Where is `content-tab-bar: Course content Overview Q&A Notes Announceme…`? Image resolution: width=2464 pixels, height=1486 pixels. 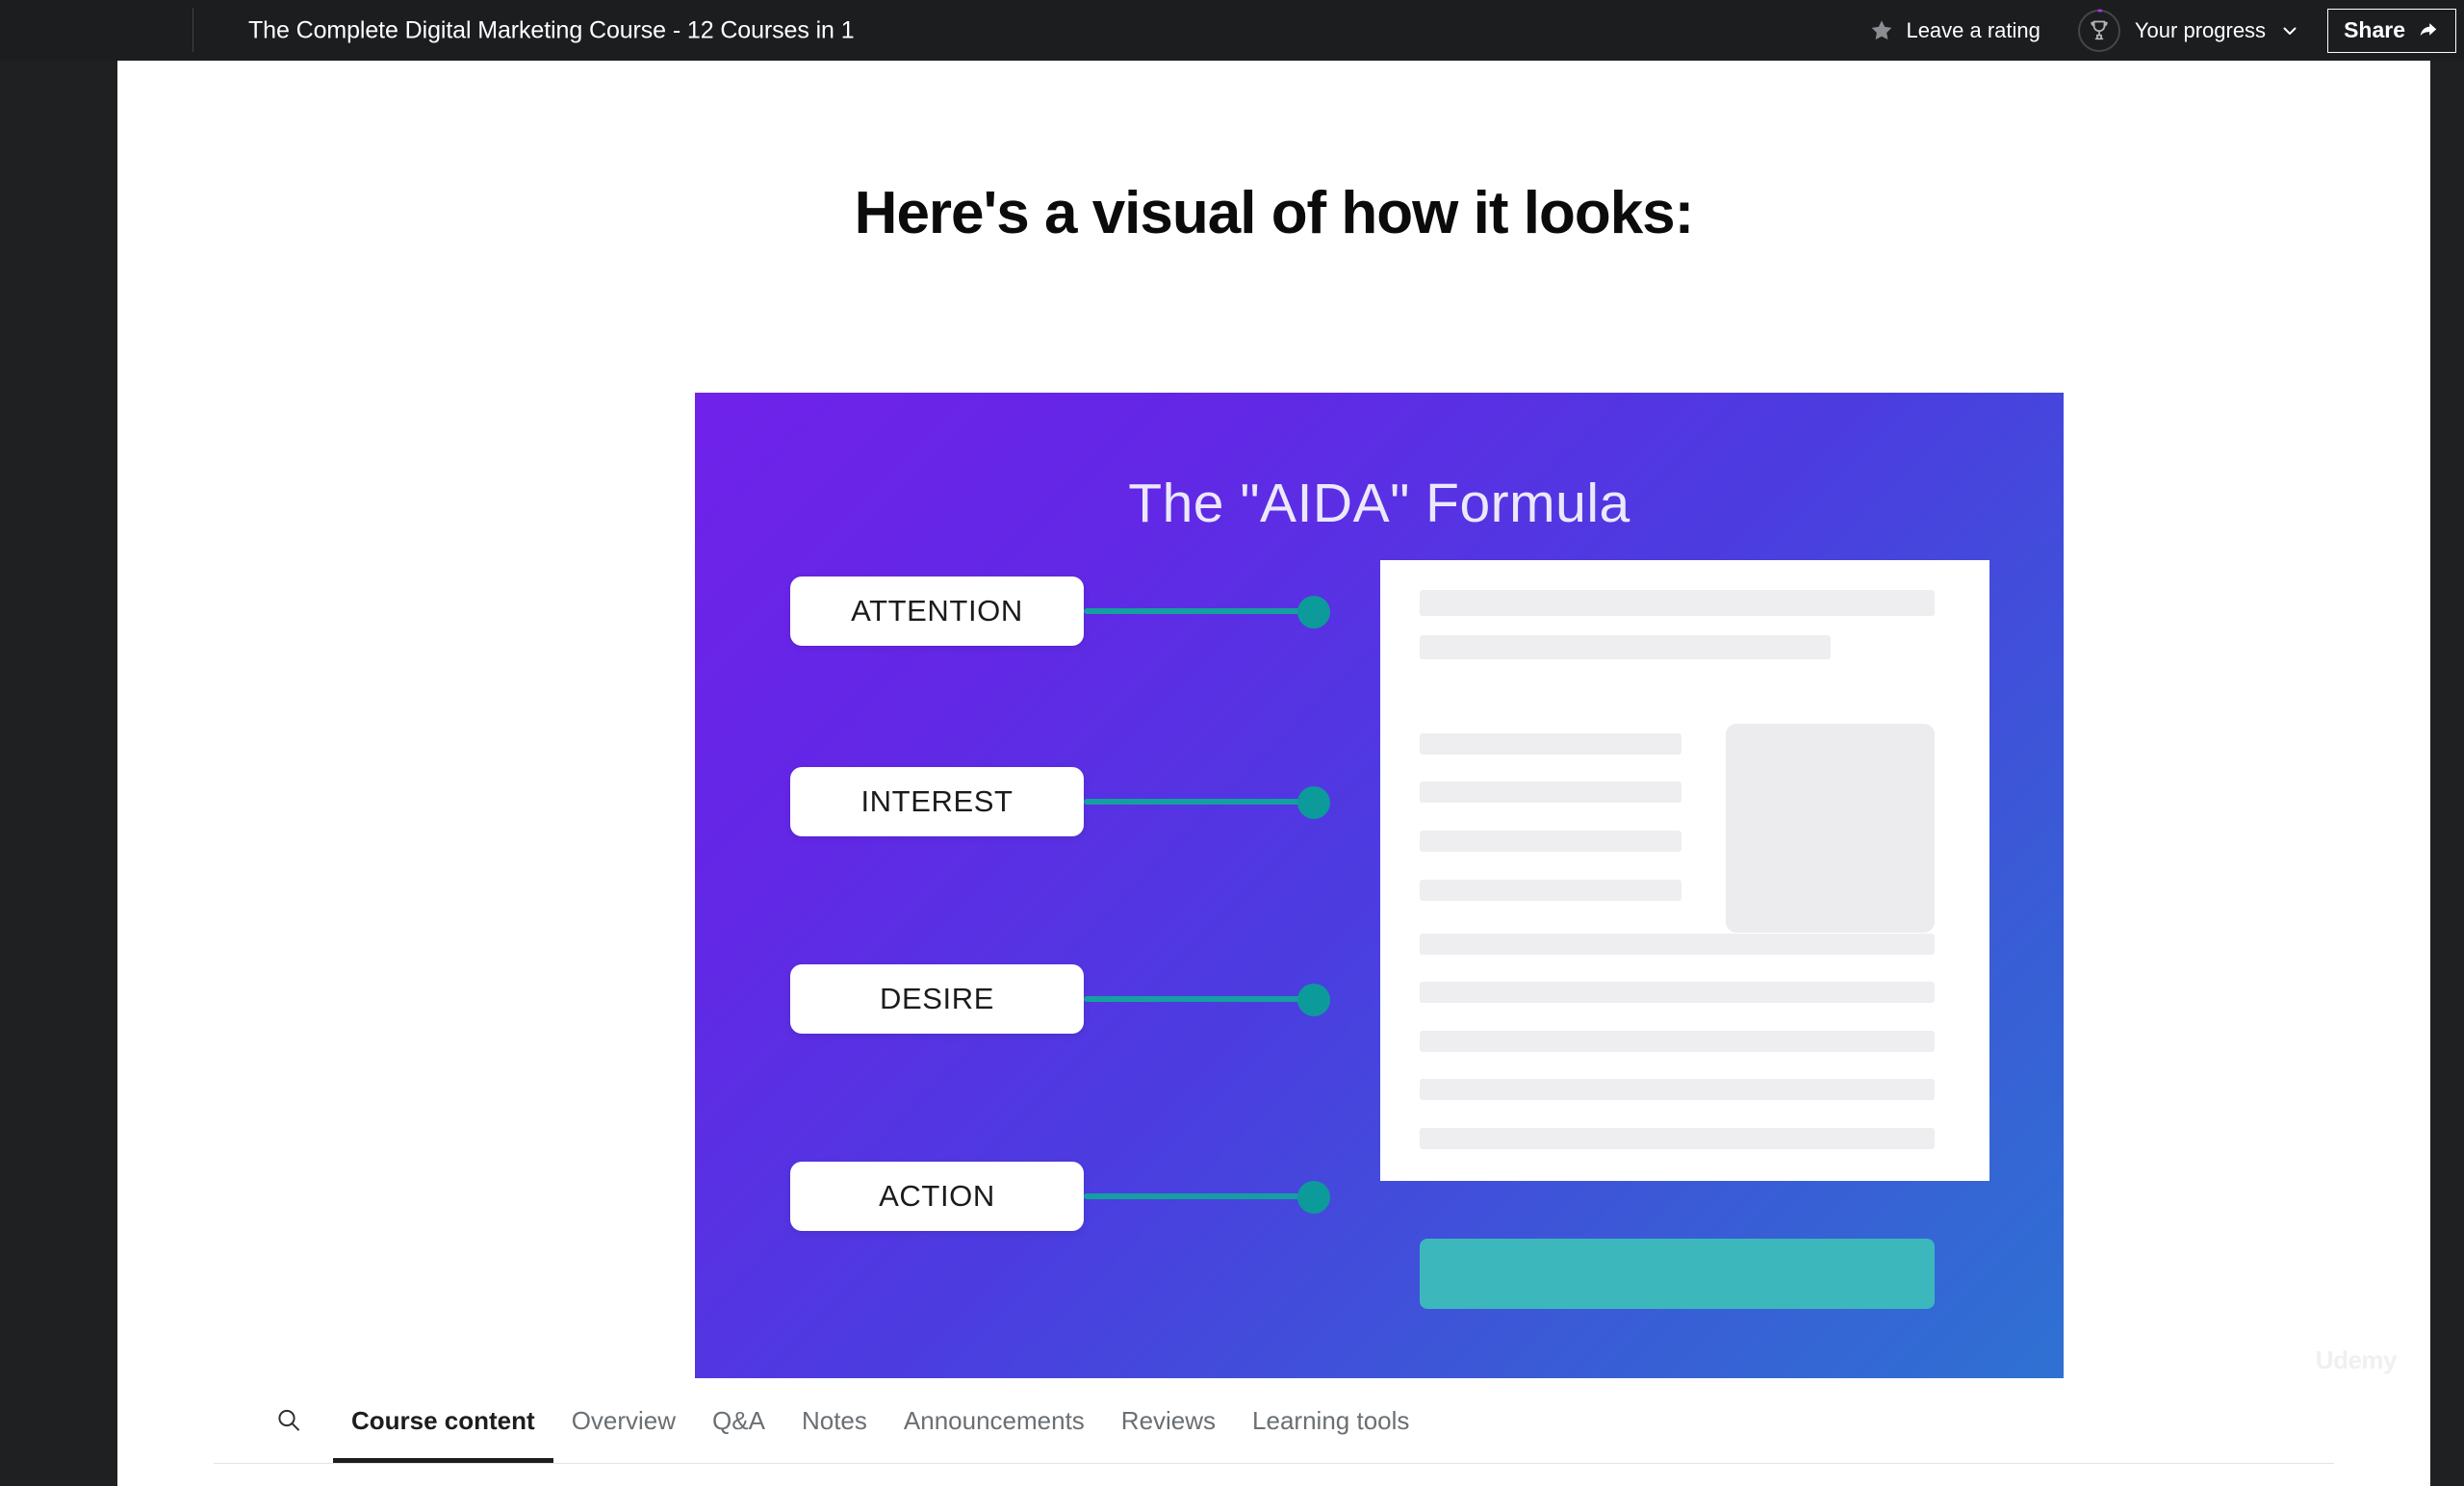 content-tab-bar: Course content Overview Q&A Notes Announceme… is located at coordinates (1273, 1432).